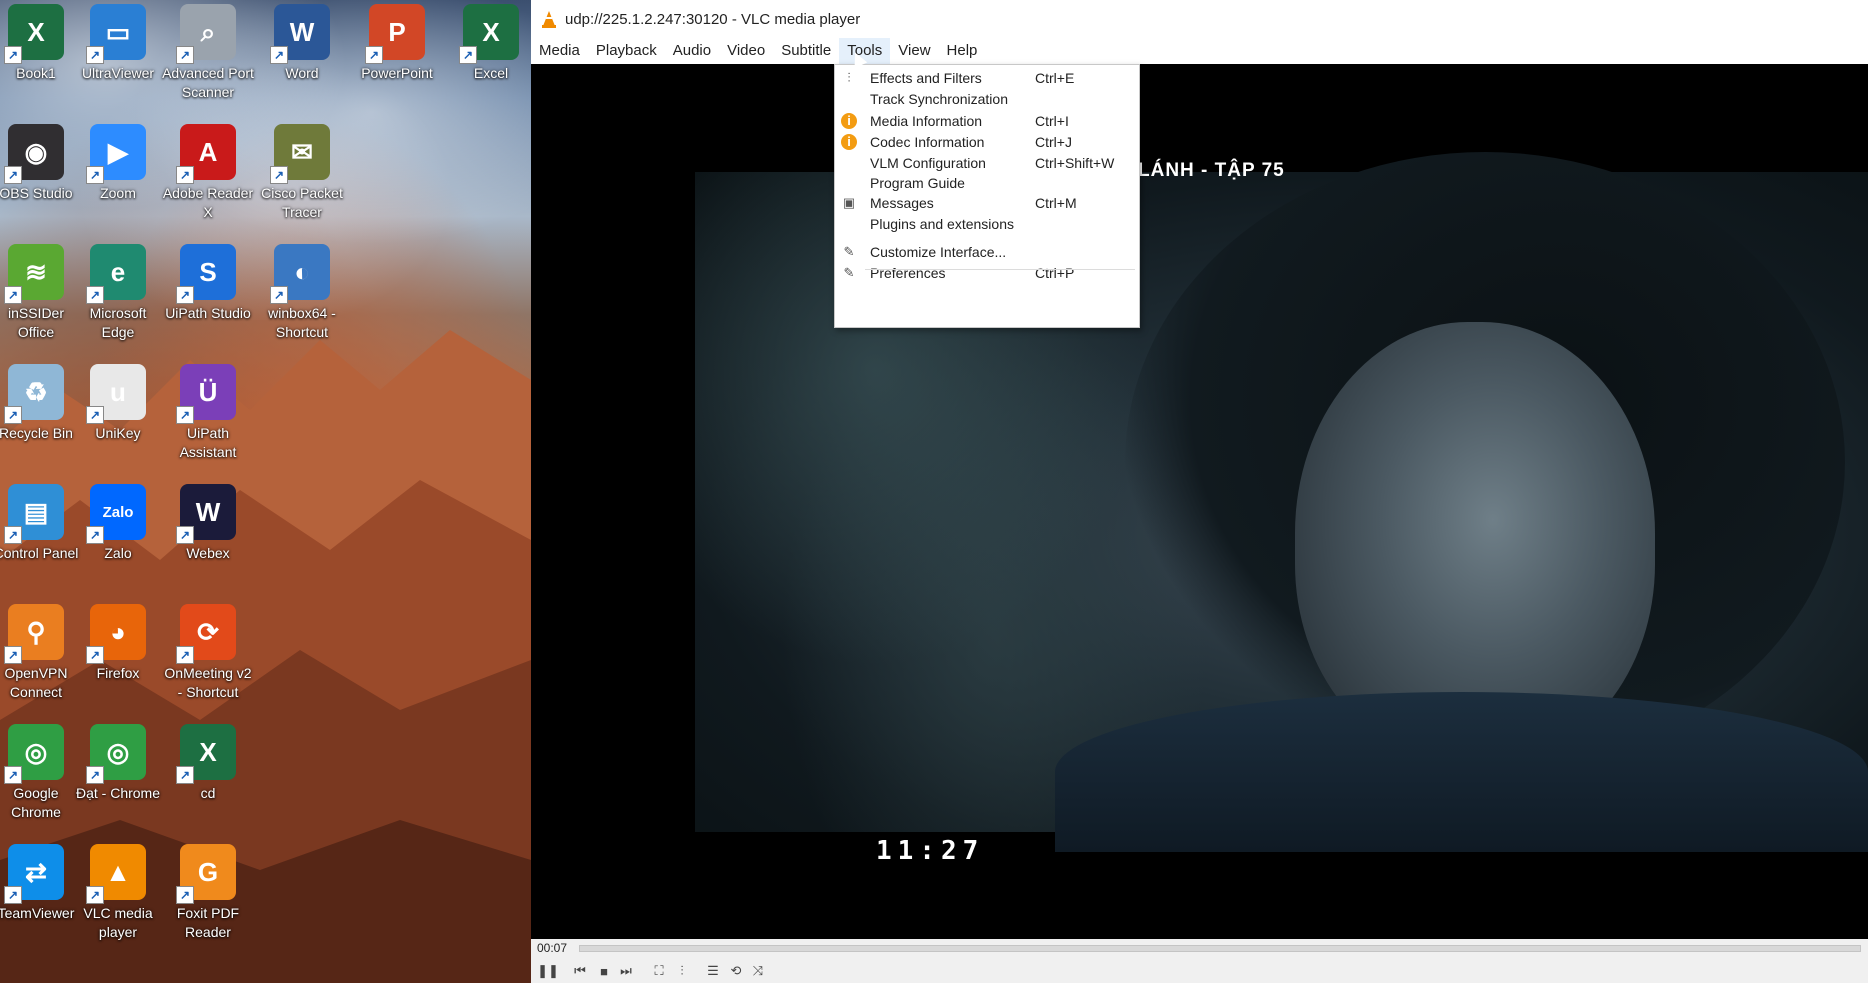 Image resolution: width=1868 pixels, height=983 pixels. I want to click on desktop-icon: ✉ ↗ Cisco Packet Tracer, so click(302, 171).